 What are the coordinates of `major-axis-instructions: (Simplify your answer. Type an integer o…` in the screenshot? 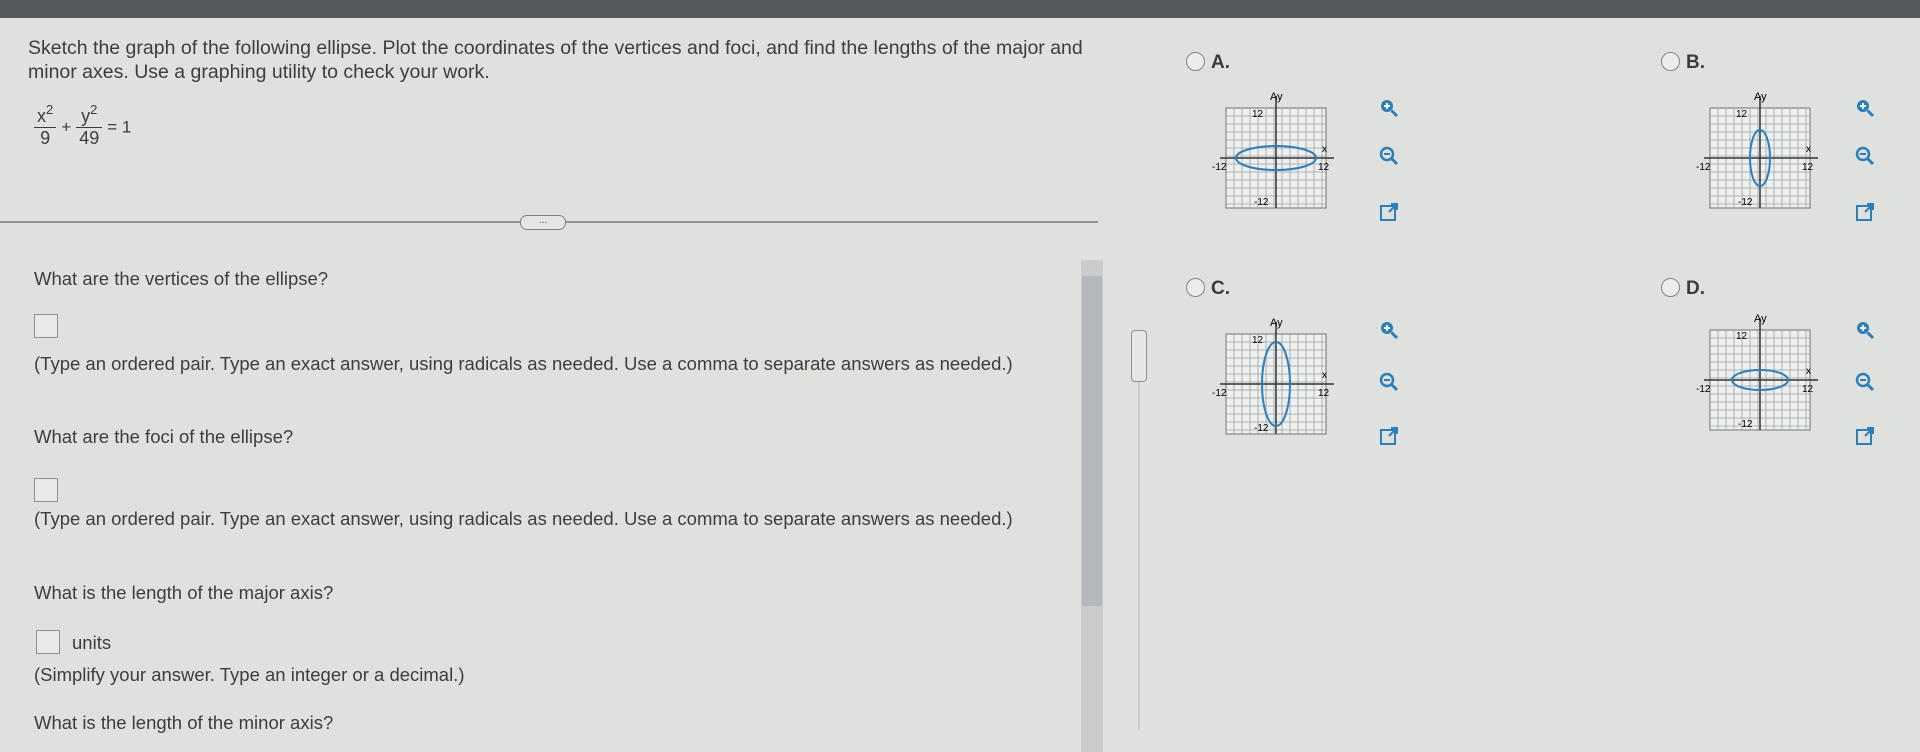 It's located at (249, 674).